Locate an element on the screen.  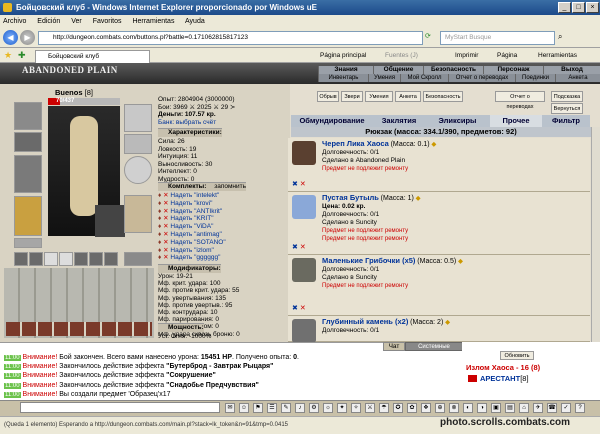
elixir-row is located at coordinates (79, 329).